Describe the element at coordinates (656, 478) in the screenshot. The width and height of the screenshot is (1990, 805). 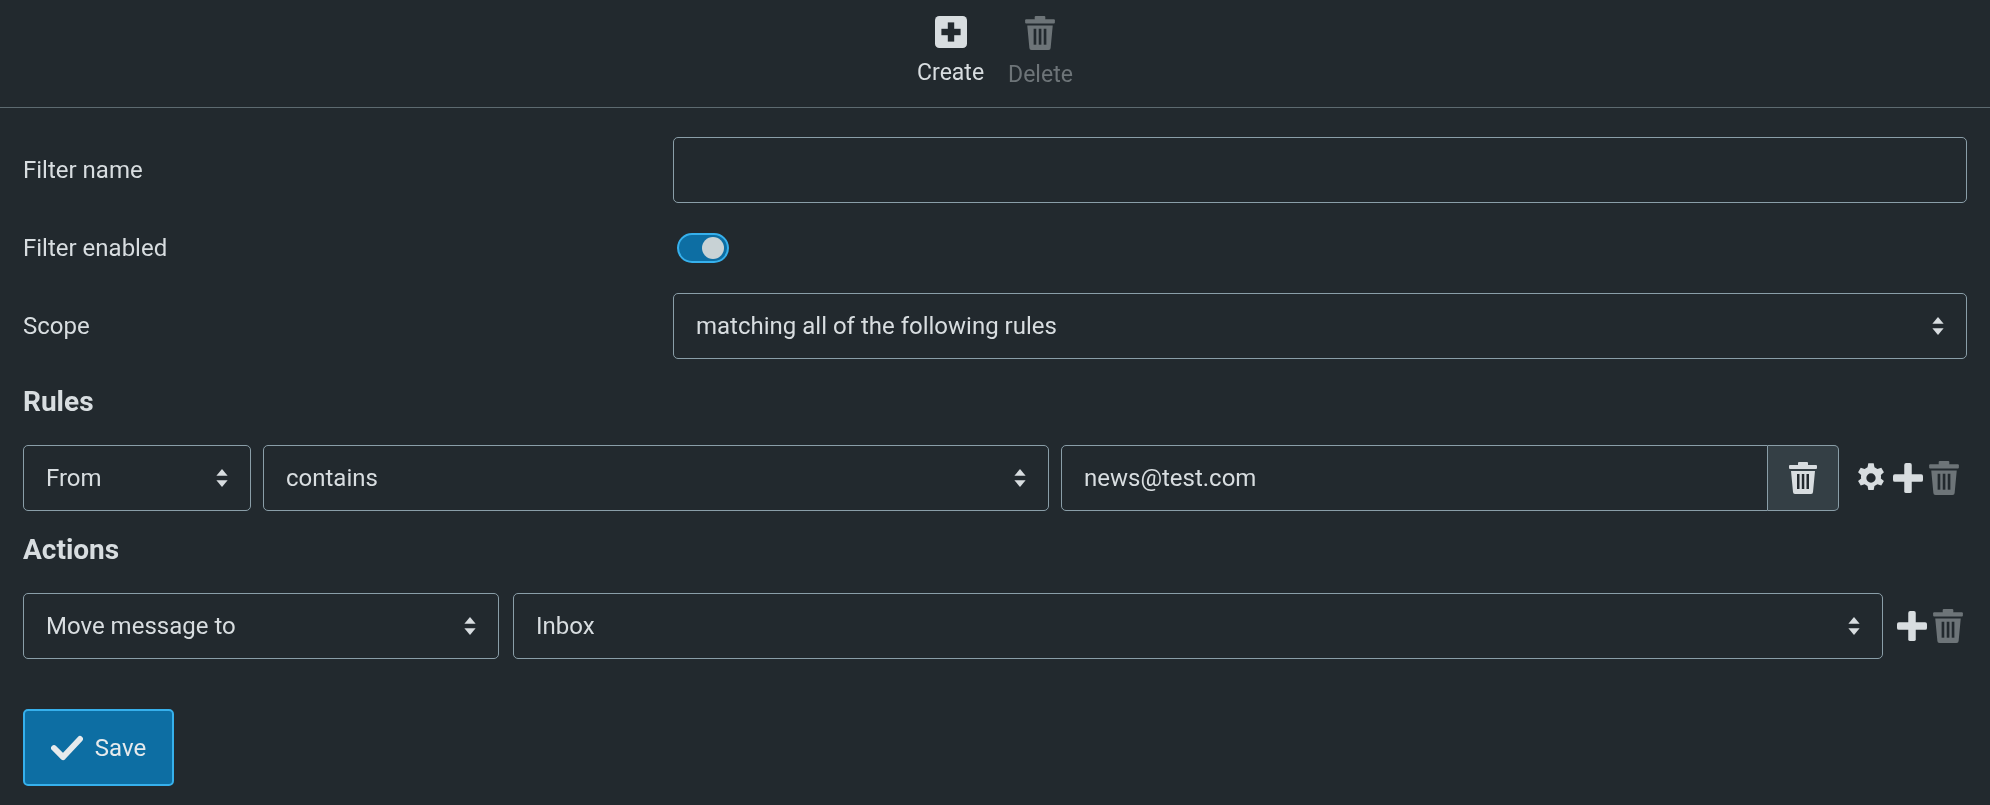
I see `operator-select: contains` at that location.